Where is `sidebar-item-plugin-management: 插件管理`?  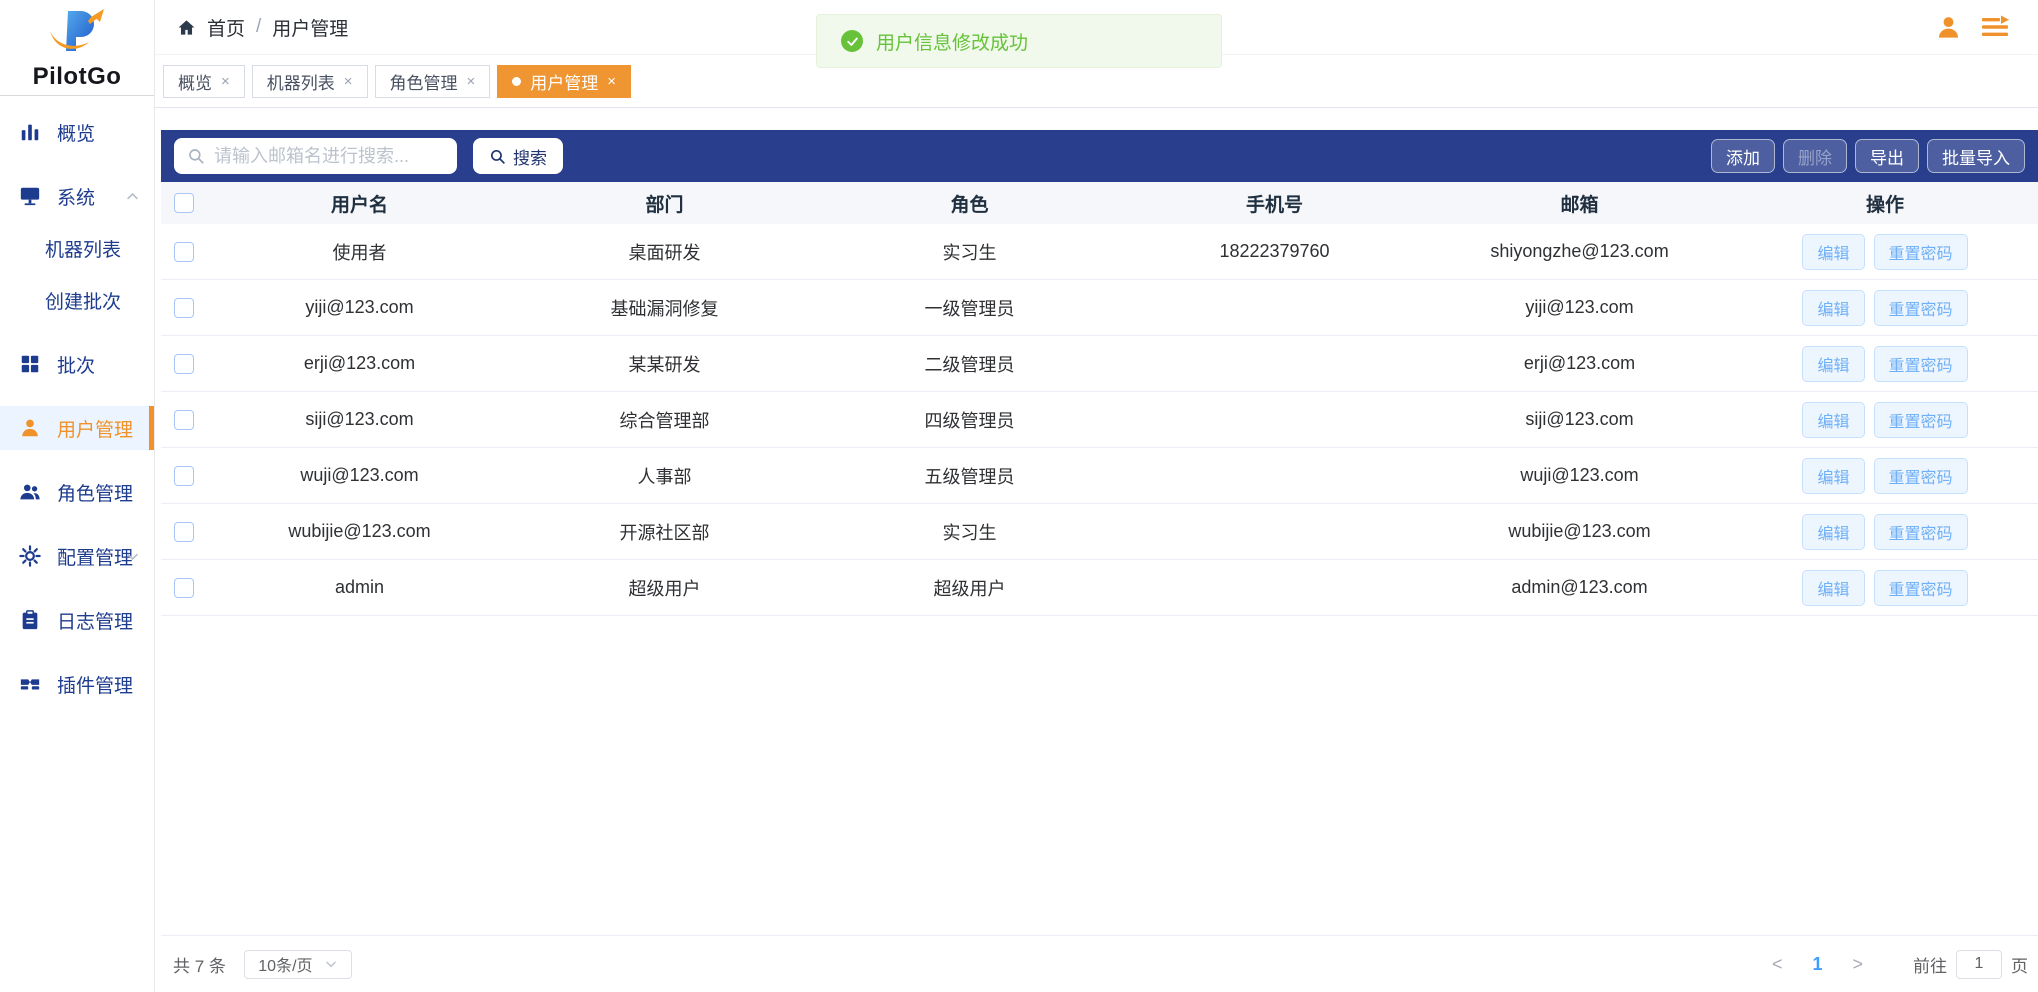
sidebar-item-plugin-management: 插件管理 is located at coordinates (77, 684).